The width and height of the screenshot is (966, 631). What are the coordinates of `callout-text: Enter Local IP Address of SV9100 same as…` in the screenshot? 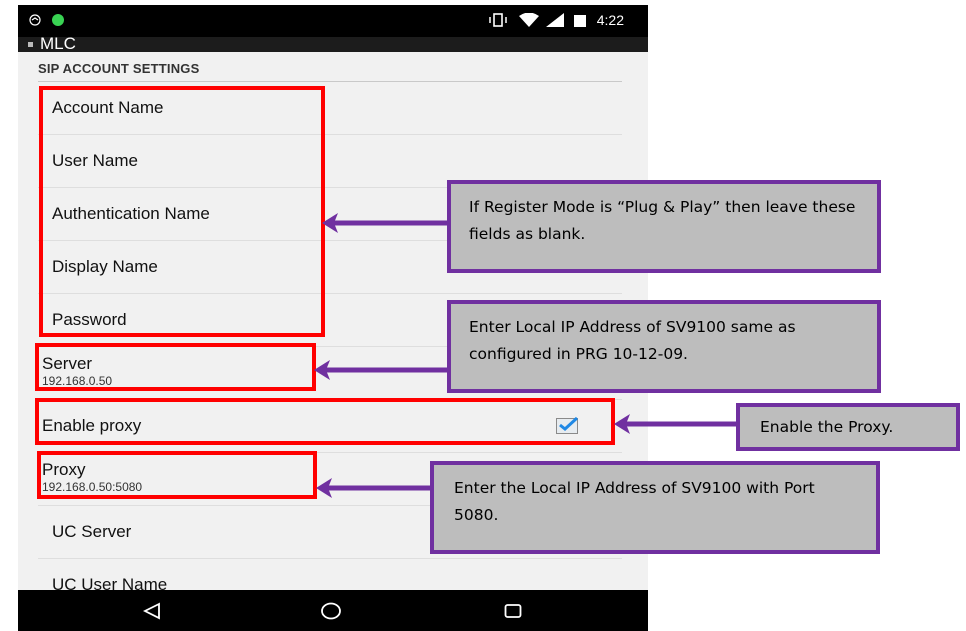 It's located at (632, 340).